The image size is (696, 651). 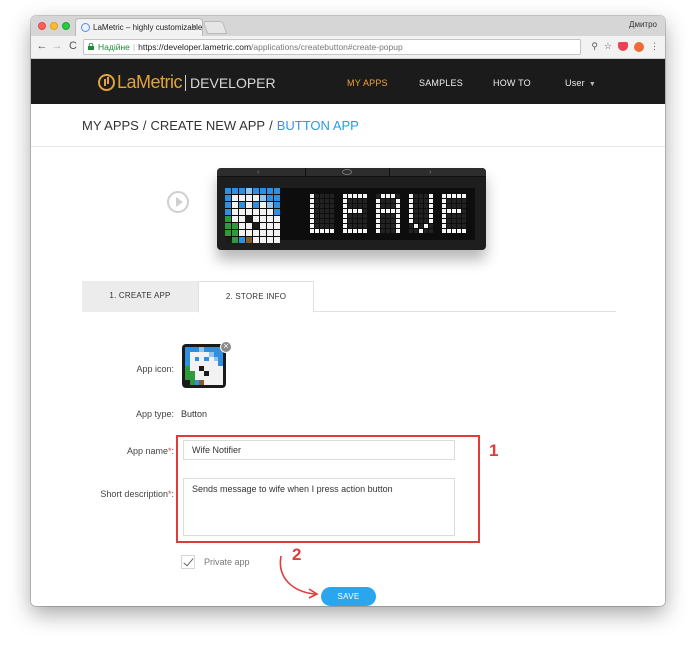 What do you see at coordinates (608, 46) in the screenshot?
I see `star-icon: ☆` at bounding box center [608, 46].